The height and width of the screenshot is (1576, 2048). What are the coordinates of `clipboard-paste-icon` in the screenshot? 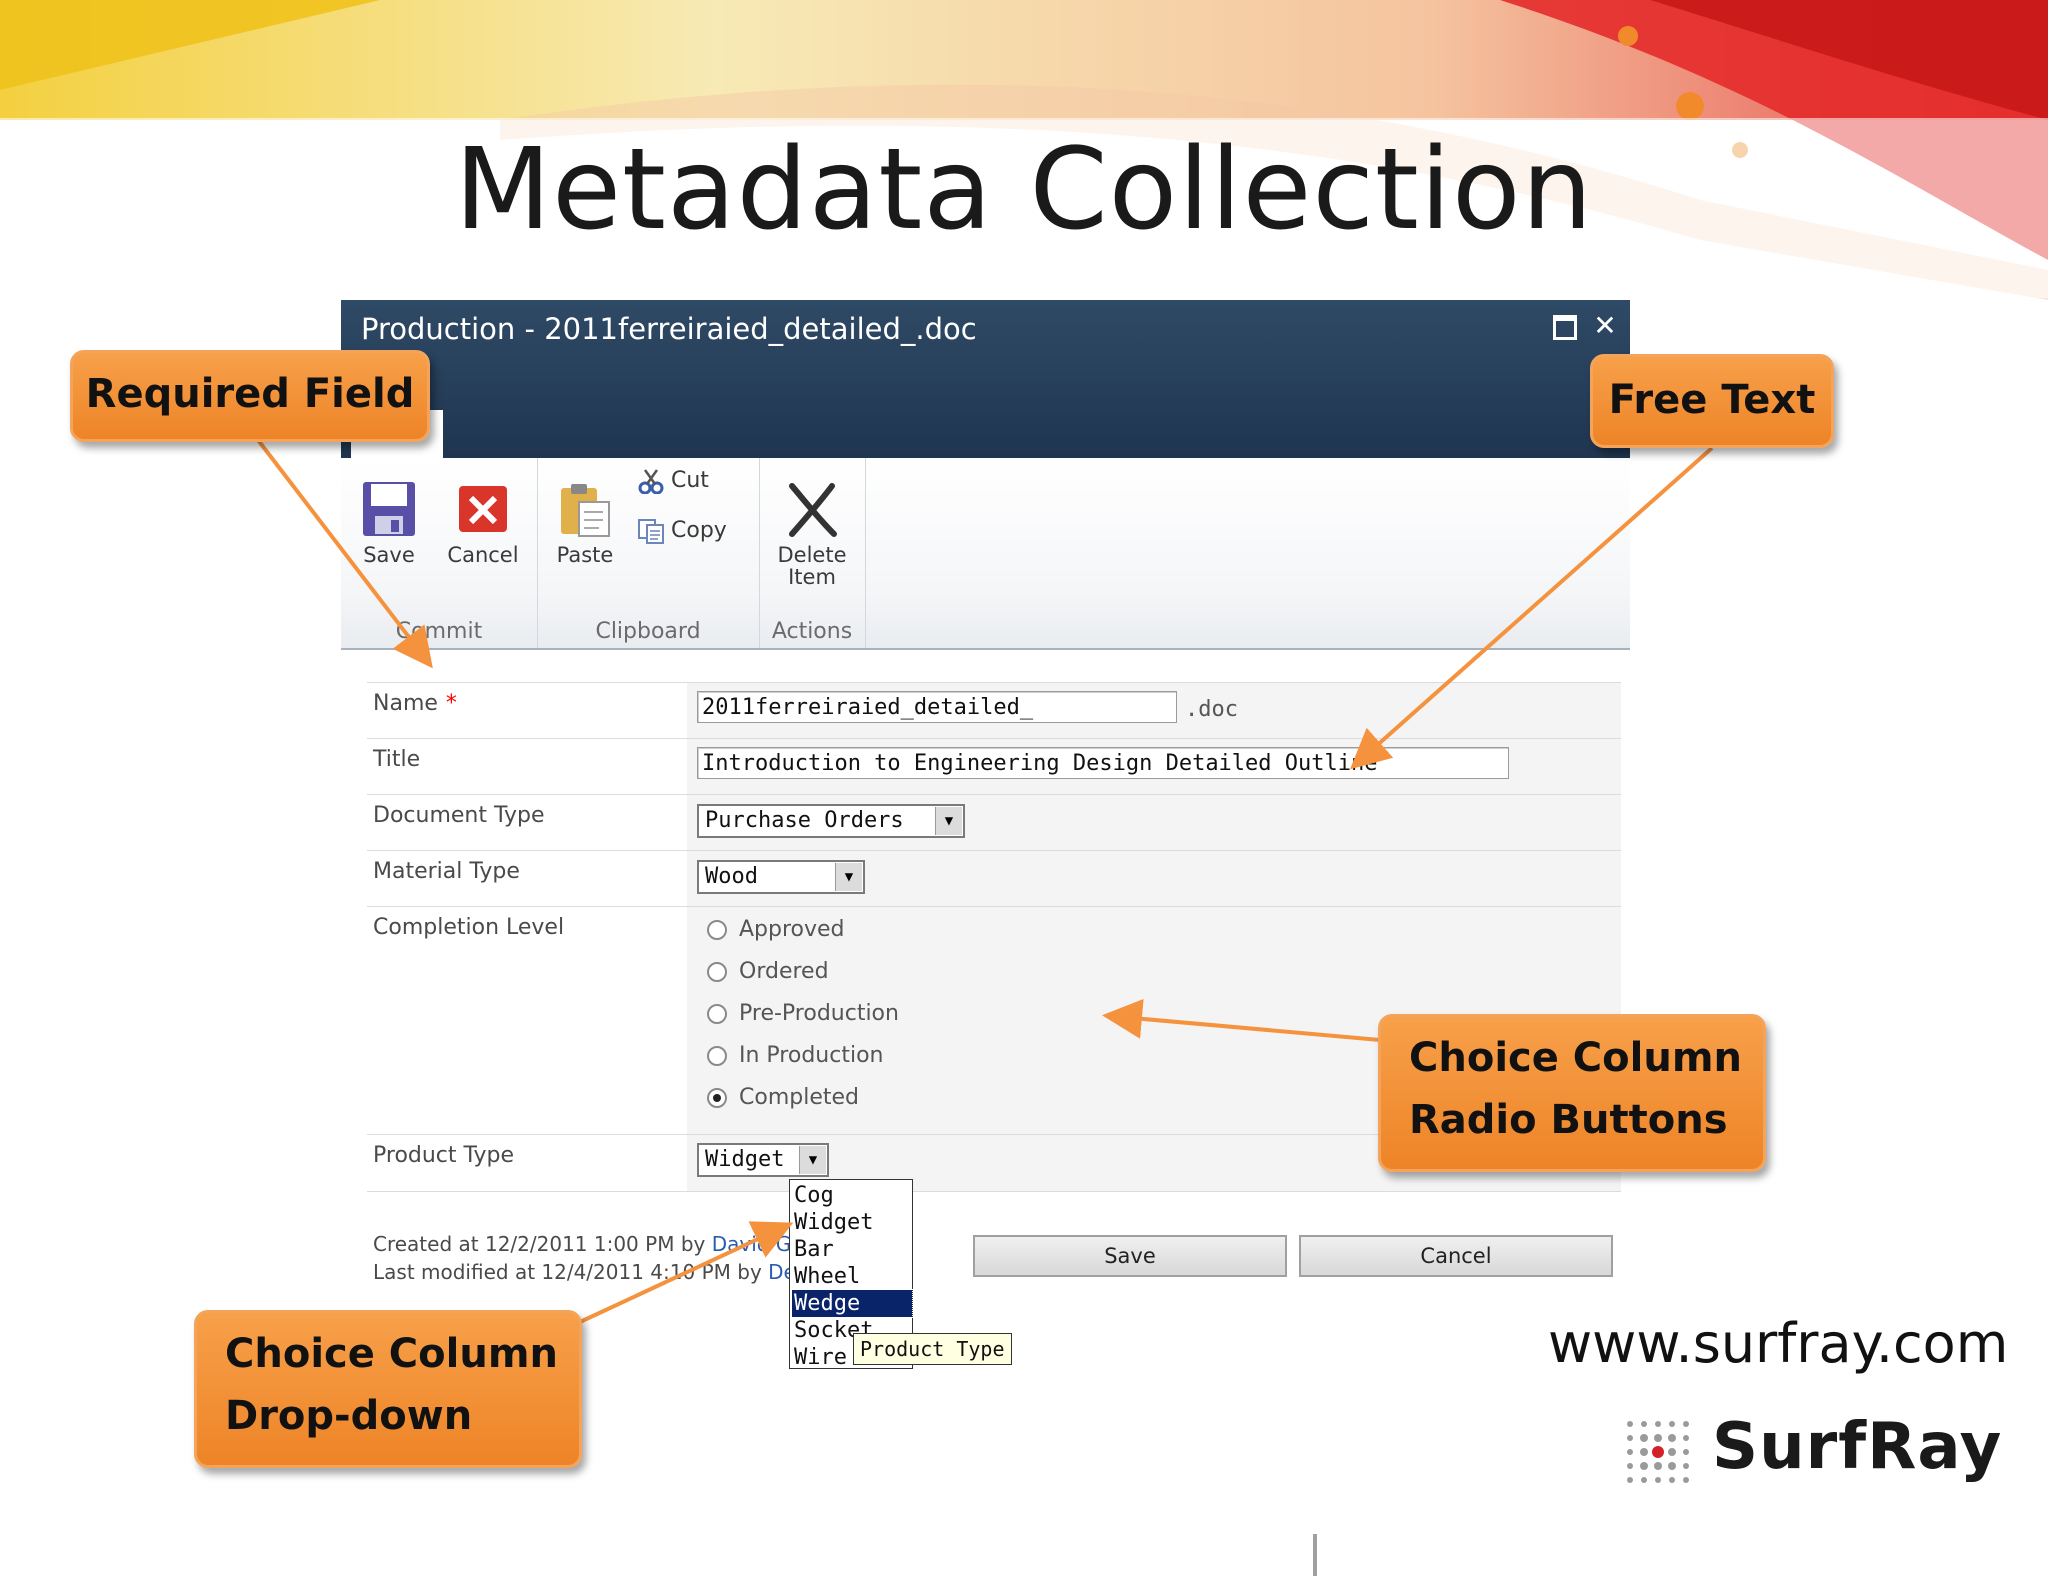 It's located at (585, 509).